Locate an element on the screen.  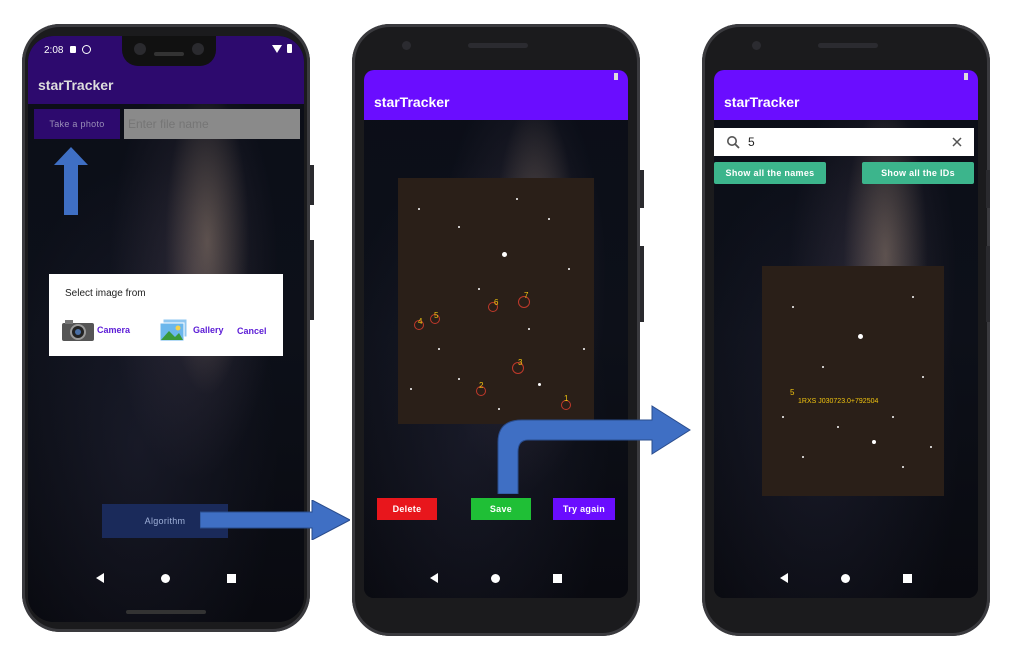
dialog-title: Select image from is located at coordinates (105, 293).